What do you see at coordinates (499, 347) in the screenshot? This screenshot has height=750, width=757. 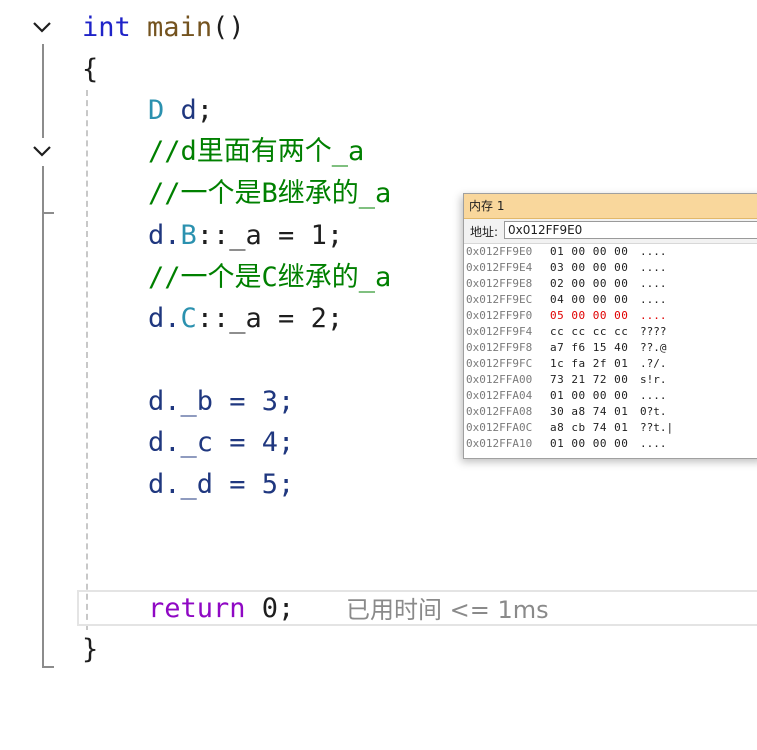 I see `memory-addr: 0x012FF9F8` at bounding box center [499, 347].